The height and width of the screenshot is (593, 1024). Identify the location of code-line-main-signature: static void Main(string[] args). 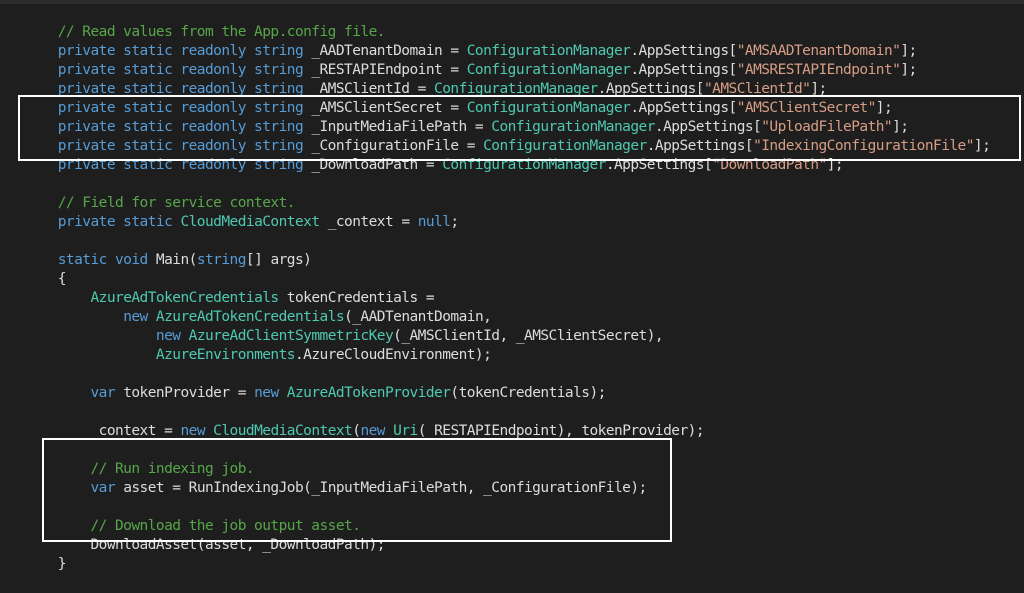
(168, 250).